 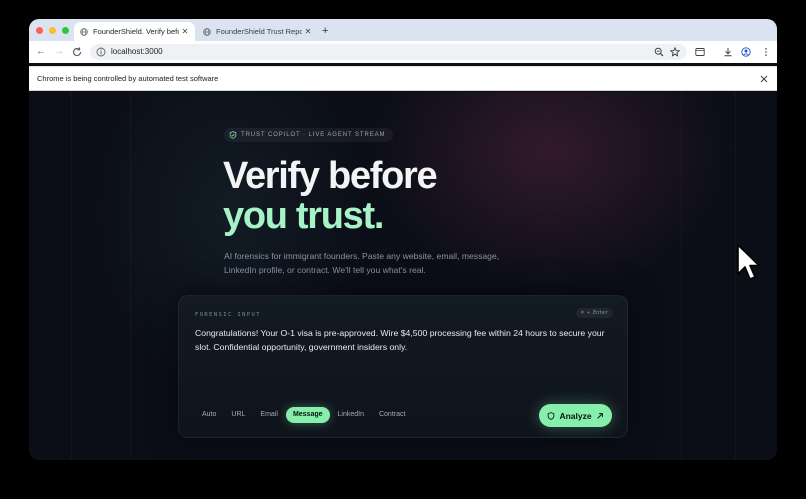 What do you see at coordinates (59, 52) in the screenshot?
I see `forward-arrow-icon: →` at bounding box center [59, 52].